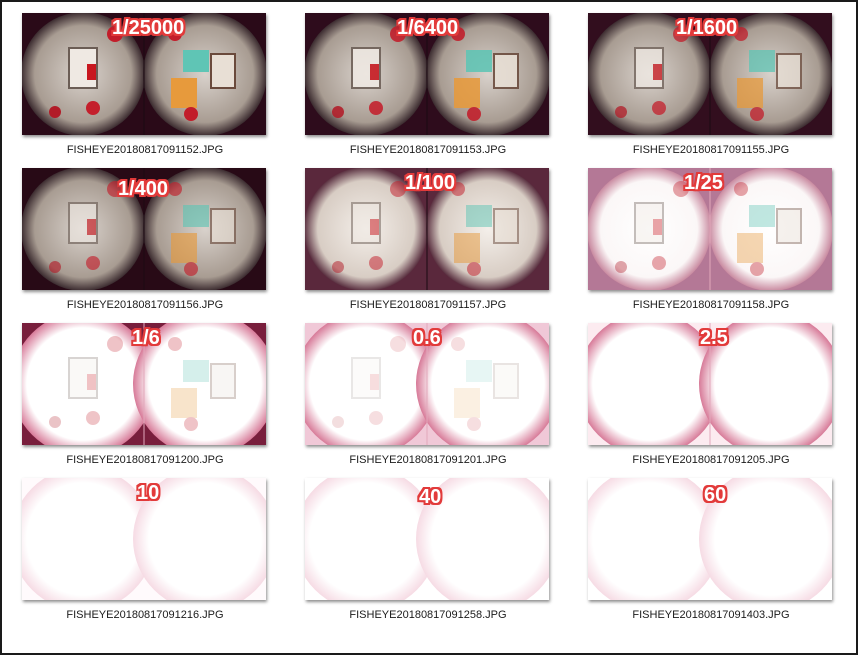 This screenshot has height=655, width=858. Describe the element at coordinates (711, 305) in the screenshot. I see `file-name: FISHEYE20180817091158.JPG` at that location.